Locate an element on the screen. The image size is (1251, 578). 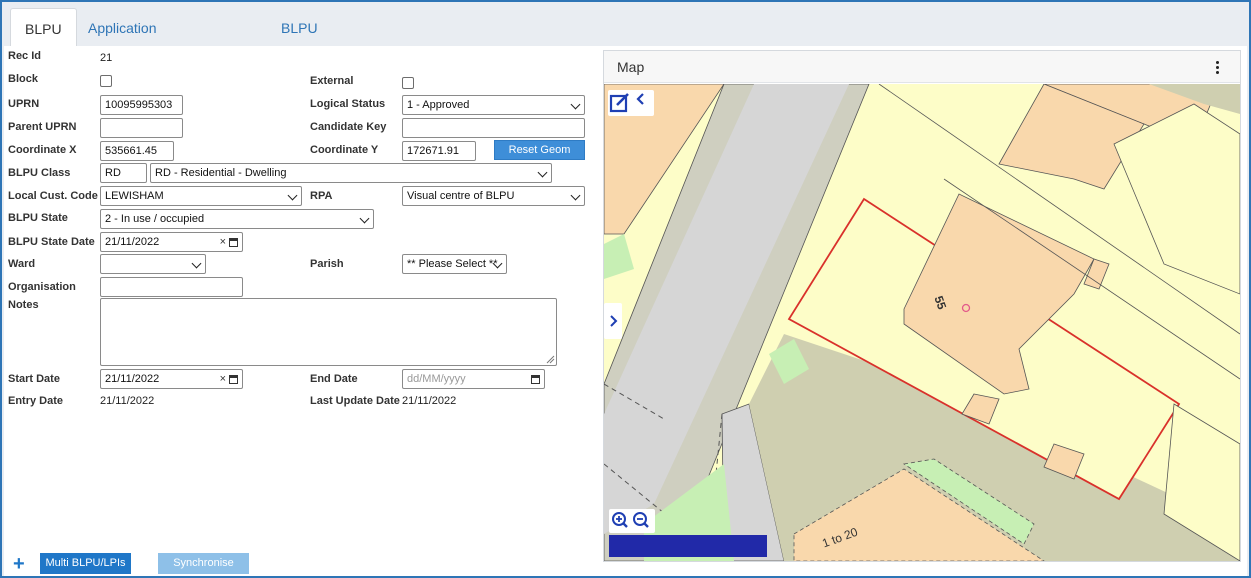
rpa-select: Visual centre of BLPU is located at coordinates (493, 196).